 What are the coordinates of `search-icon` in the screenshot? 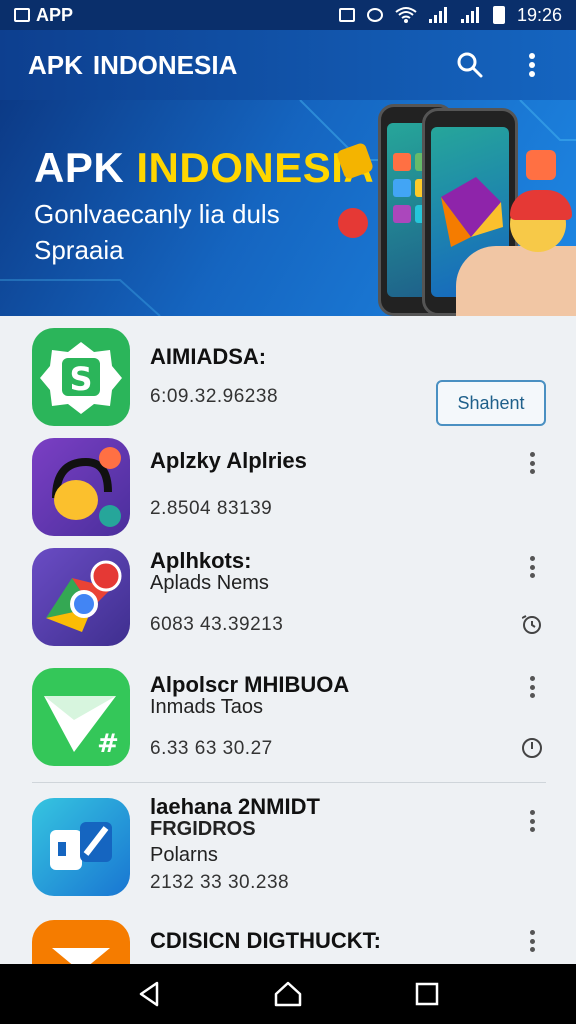 It's located at (470, 65).